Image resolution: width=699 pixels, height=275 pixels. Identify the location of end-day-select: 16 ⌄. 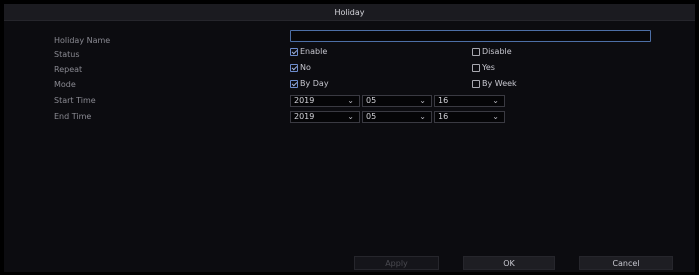
(469, 117).